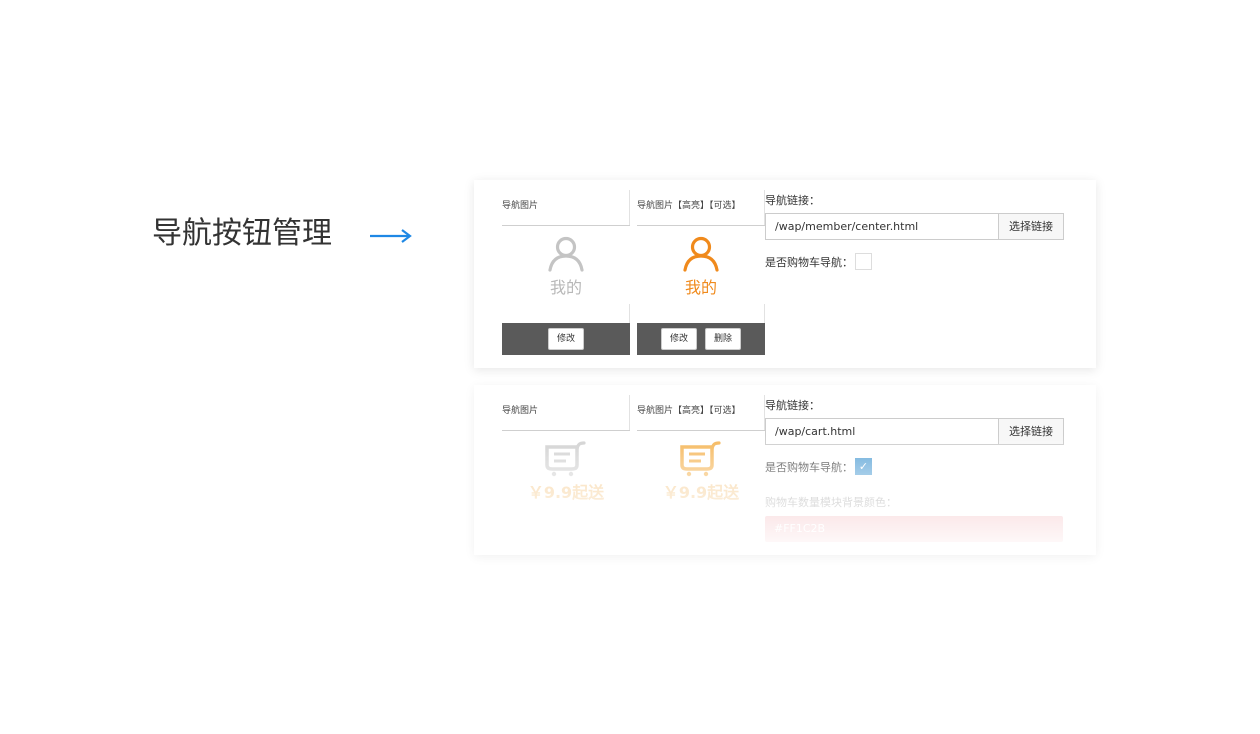 The image size is (1260, 734). Describe the element at coordinates (700, 287) in the screenshot. I see `nav-label-highlight: 我的` at that location.